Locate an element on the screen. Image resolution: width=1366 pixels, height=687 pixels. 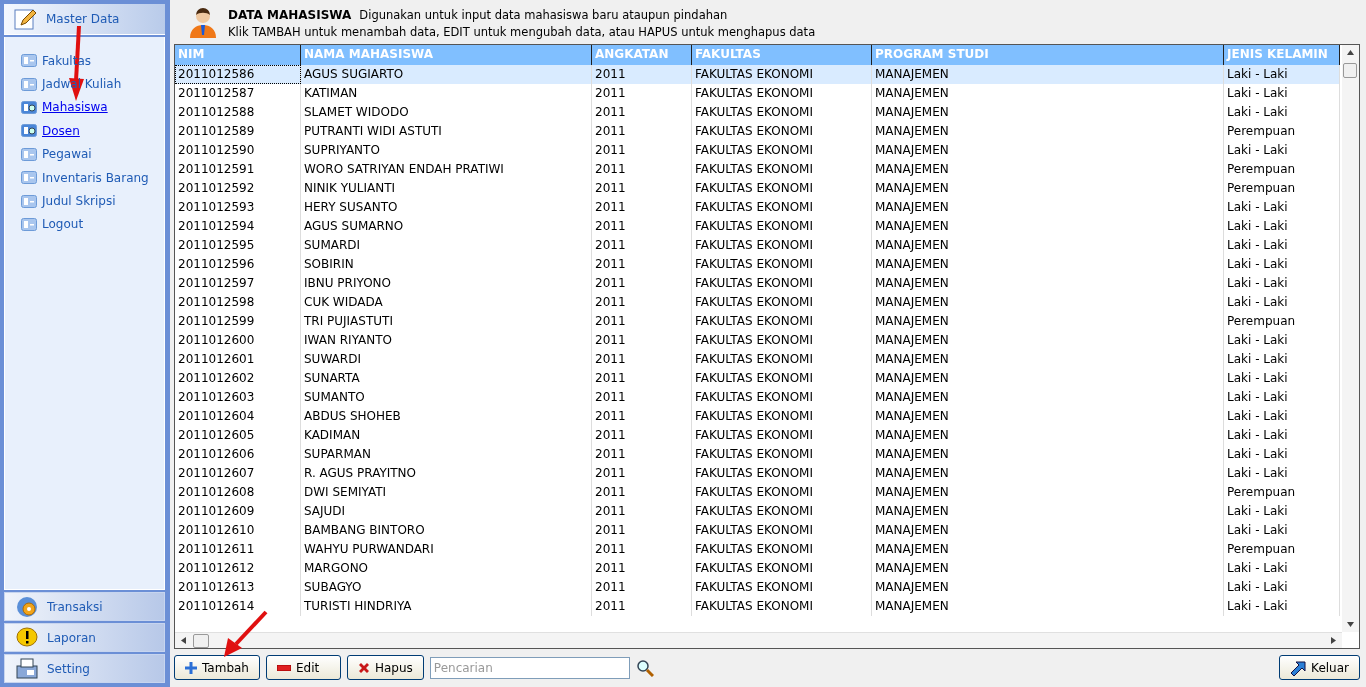
table-cell: Laki - Laki is located at coordinates (1282, 606).